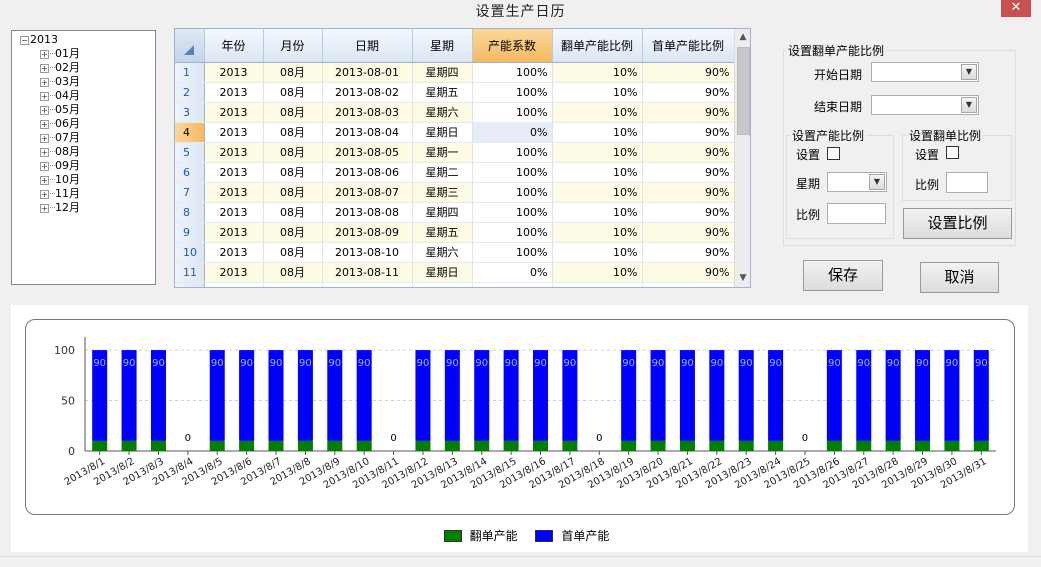 Image resolution: width=1041 pixels, height=567 pixels. I want to click on grid-scrollbar: ▲ ▼, so click(742, 158).